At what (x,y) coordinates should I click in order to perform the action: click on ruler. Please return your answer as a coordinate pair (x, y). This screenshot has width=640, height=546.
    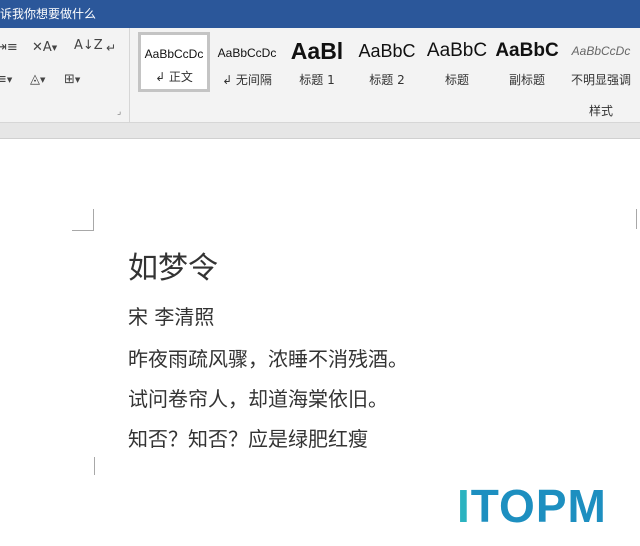
    Looking at the image, I should click on (320, 131).